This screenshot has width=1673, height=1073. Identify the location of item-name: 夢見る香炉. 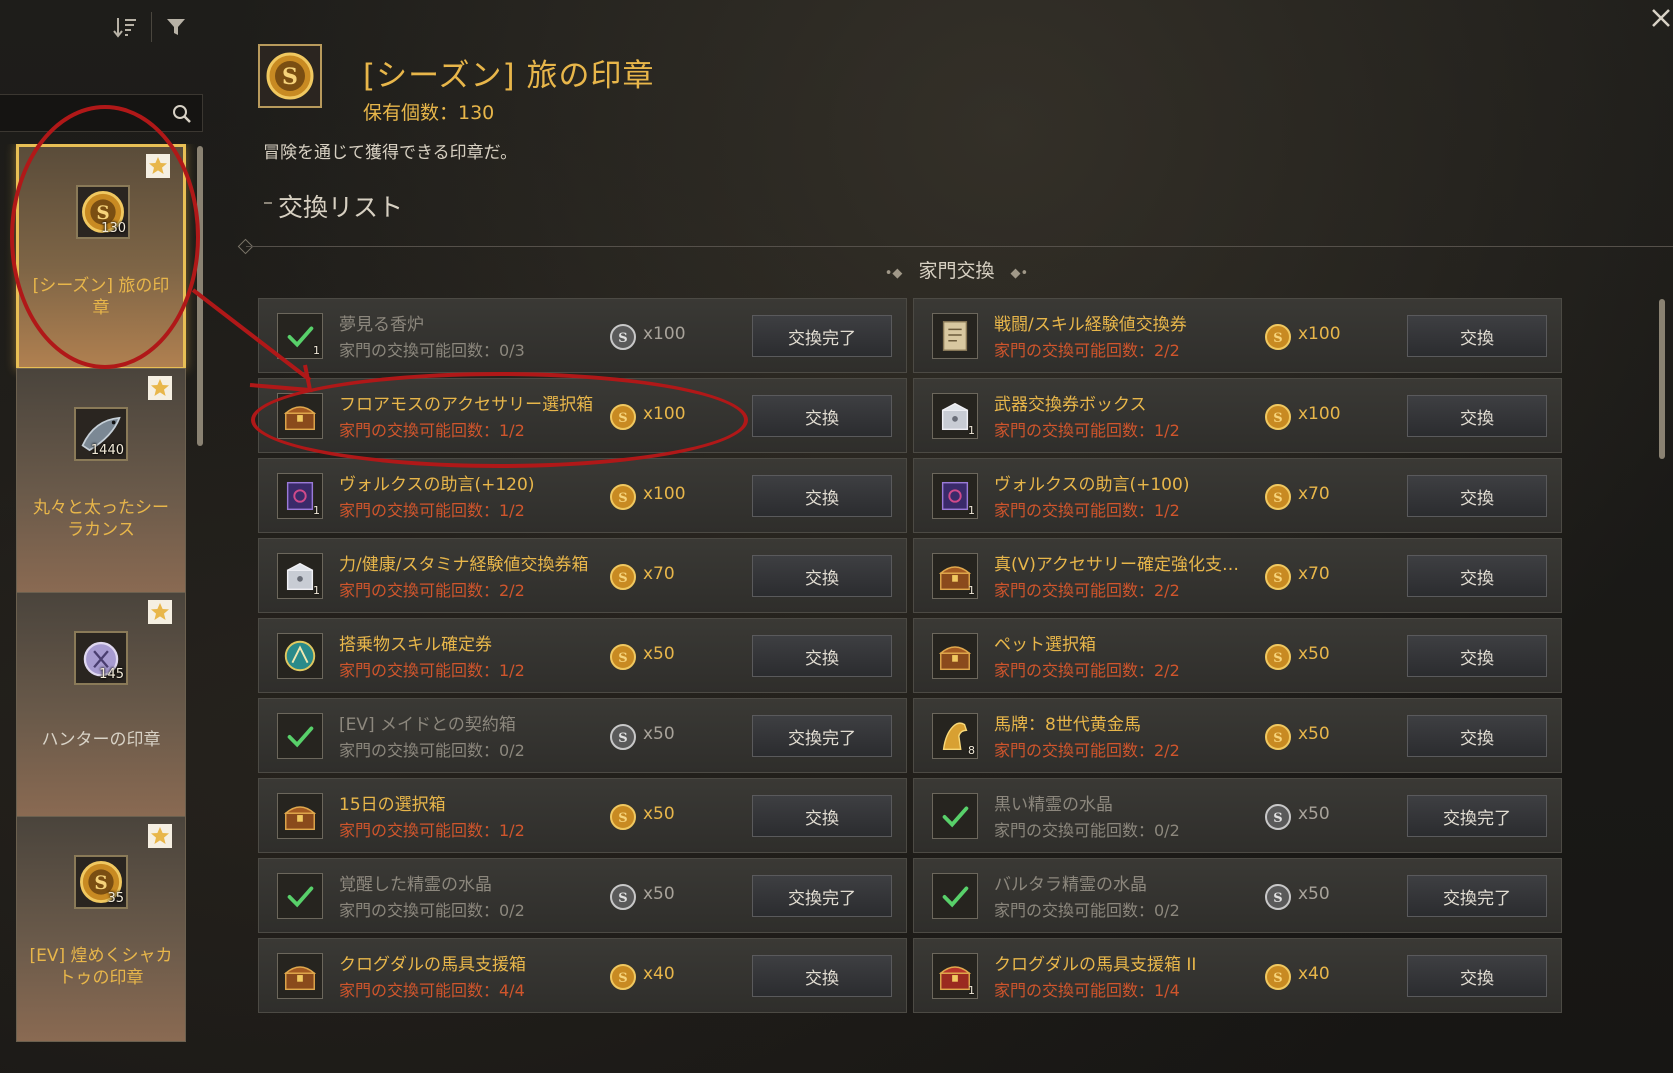
(381, 325).